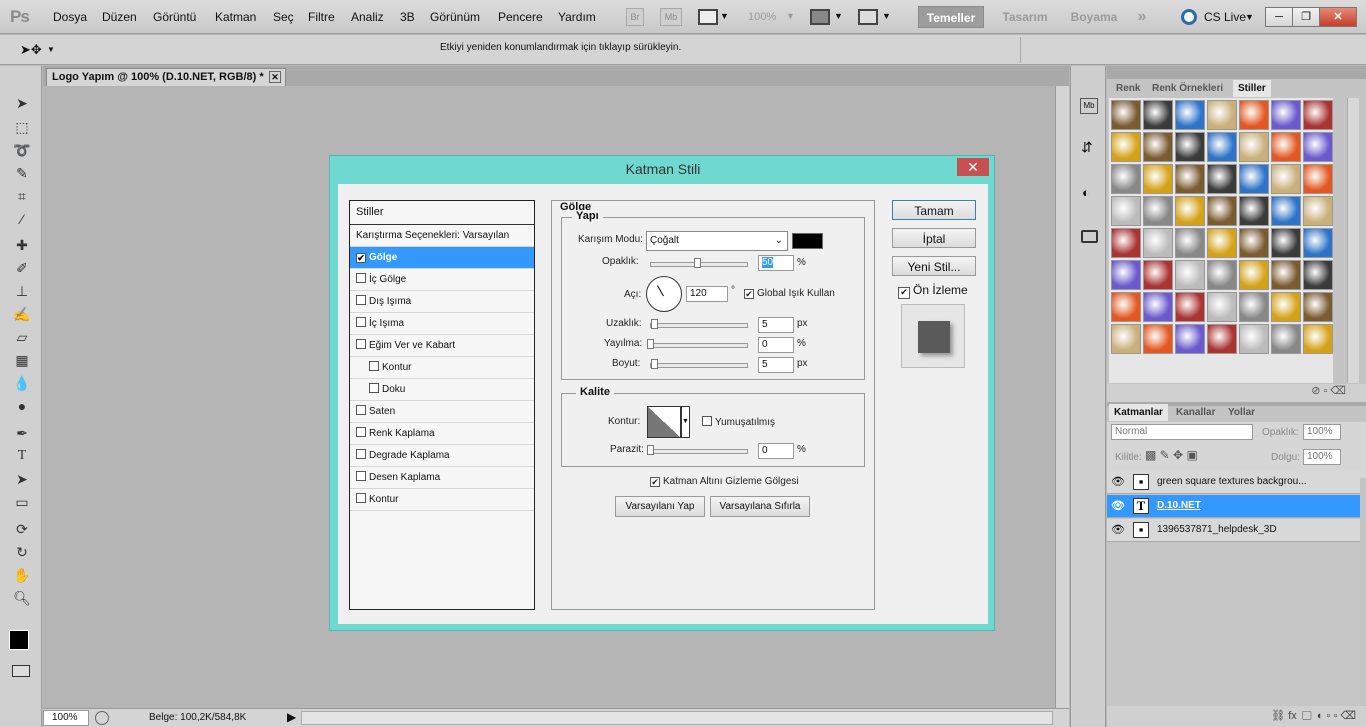 The width and height of the screenshot is (1366, 727). Describe the element at coordinates (22, 103) in the screenshot. I see `move-tool-icon: ➤` at that location.